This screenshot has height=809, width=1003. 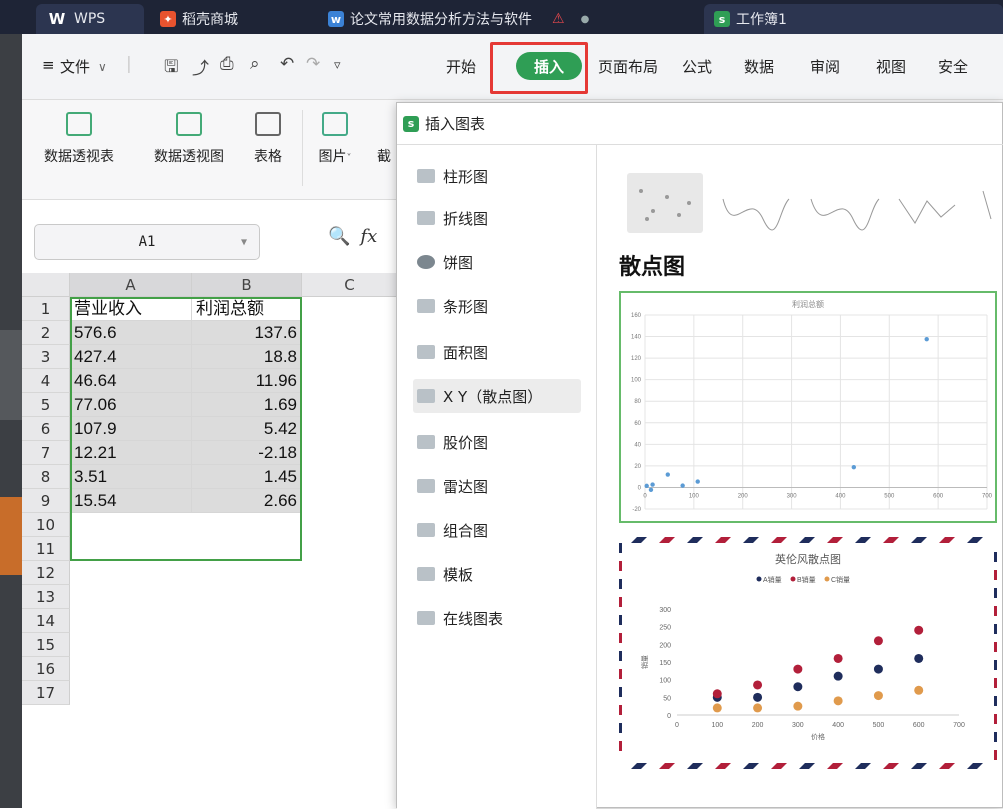 What do you see at coordinates (700, 124) in the screenshot?
I see `dialog-title-bar: s 插入图表` at bounding box center [700, 124].